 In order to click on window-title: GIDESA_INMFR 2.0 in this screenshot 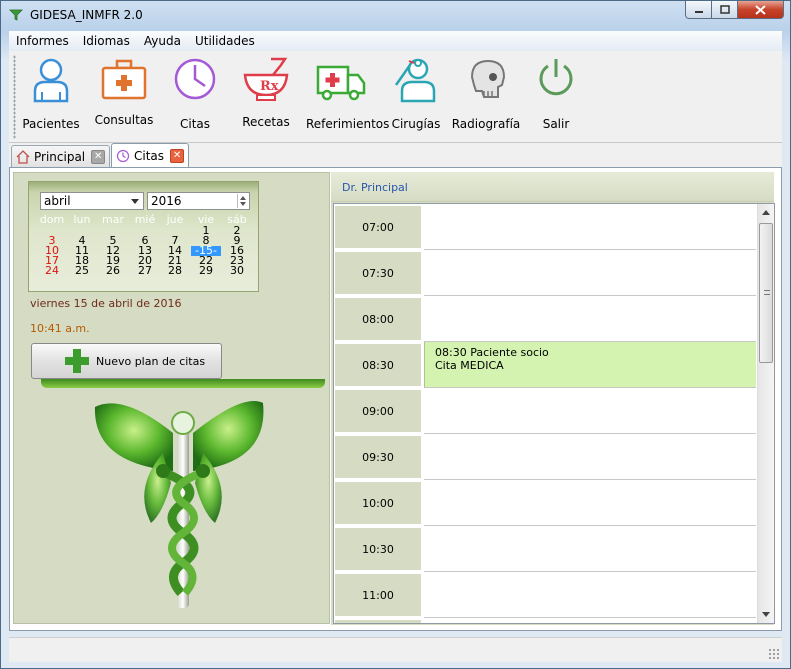, I will do `click(86, 15)`.